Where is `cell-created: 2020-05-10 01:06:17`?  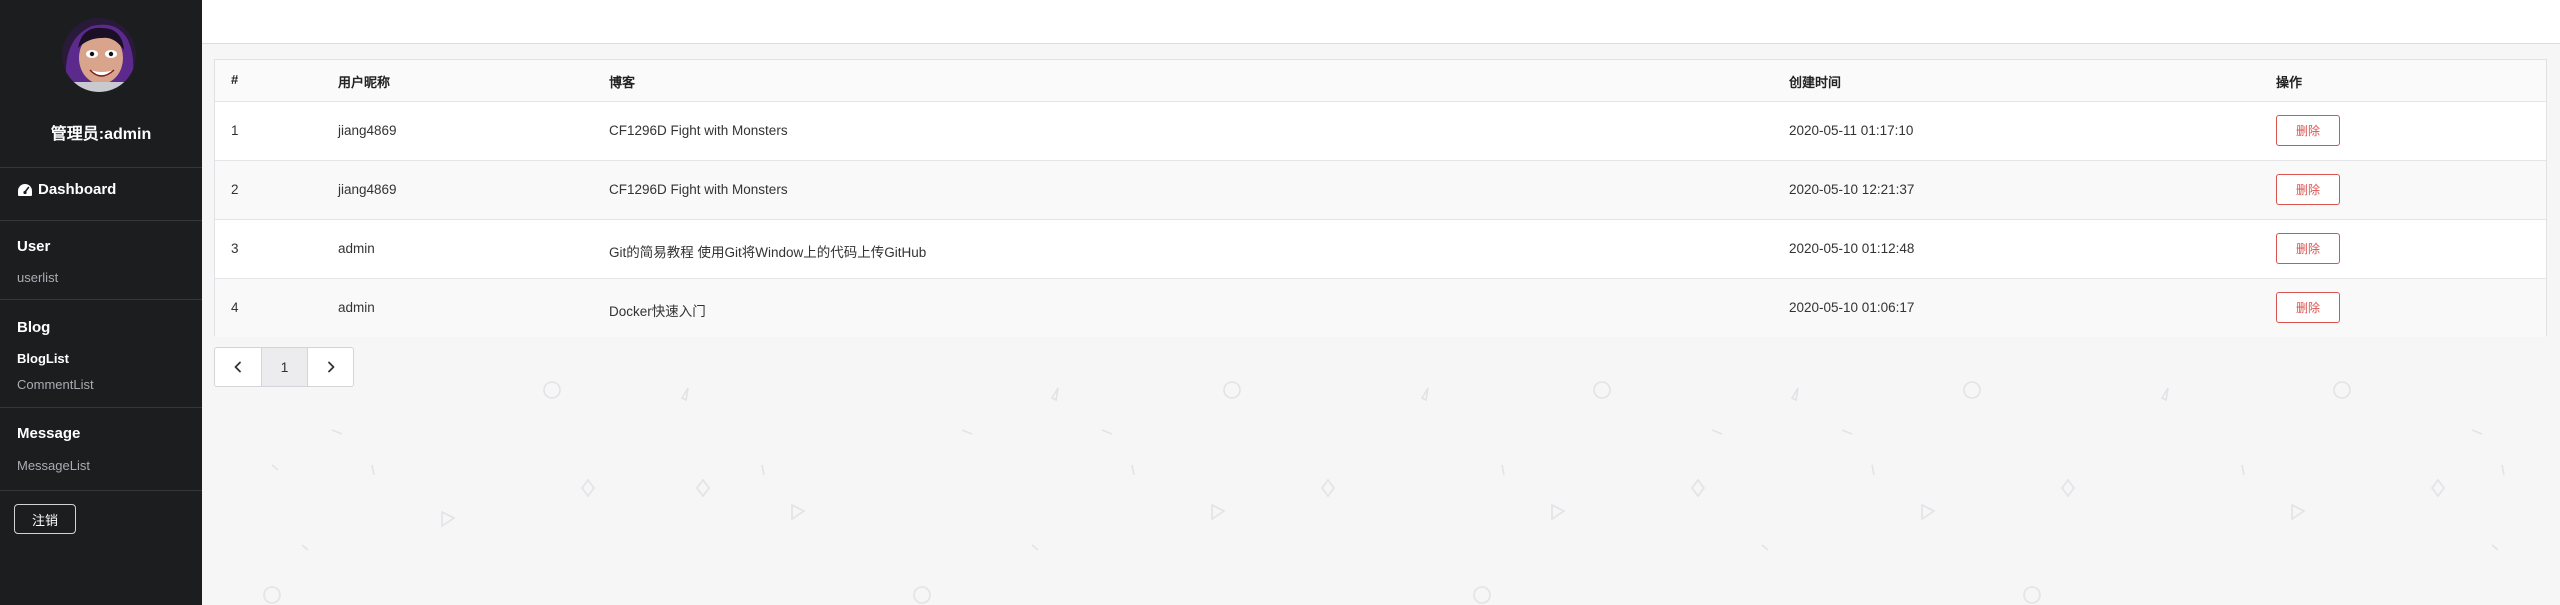 cell-created: 2020-05-10 01:06:17 is located at coordinates (1852, 307).